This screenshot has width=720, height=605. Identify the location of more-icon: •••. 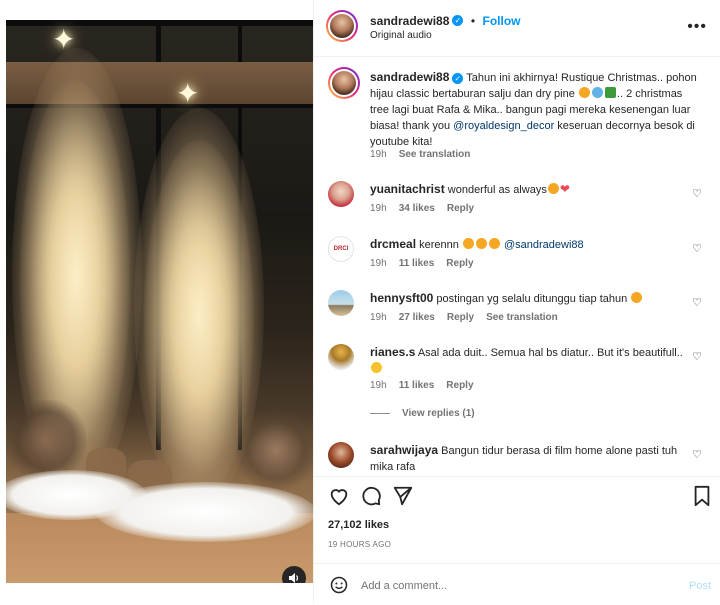
(697, 27).